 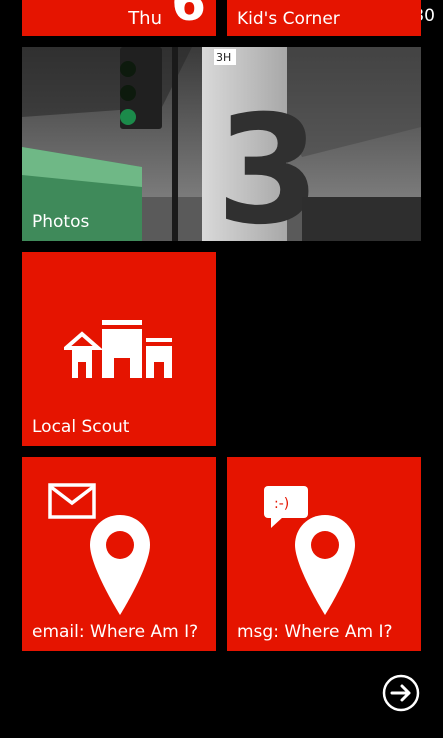 I want to click on email-tile-label: email: Where Am I?, so click(x=115, y=632).